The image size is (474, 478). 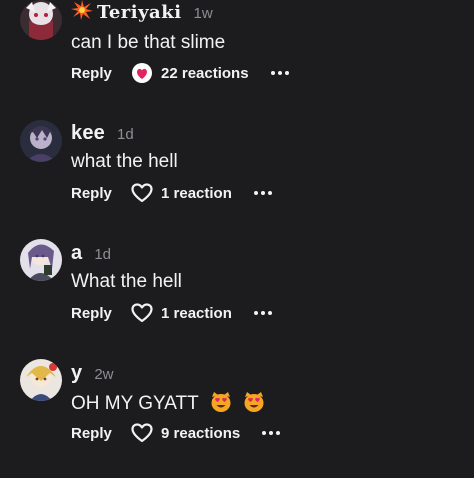 What do you see at coordinates (203, 13) in the screenshot?
I see `timestamp: 1w` at bounding box center [203, 13].